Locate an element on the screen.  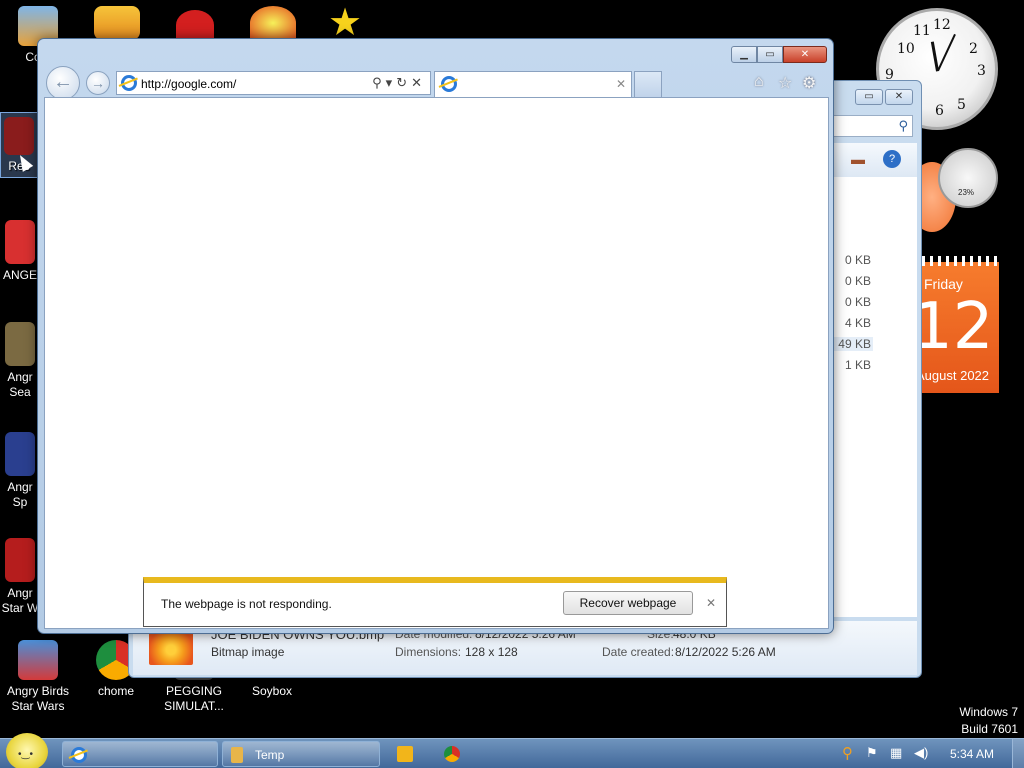
new-tab-button is located at coordinates (648, 84).